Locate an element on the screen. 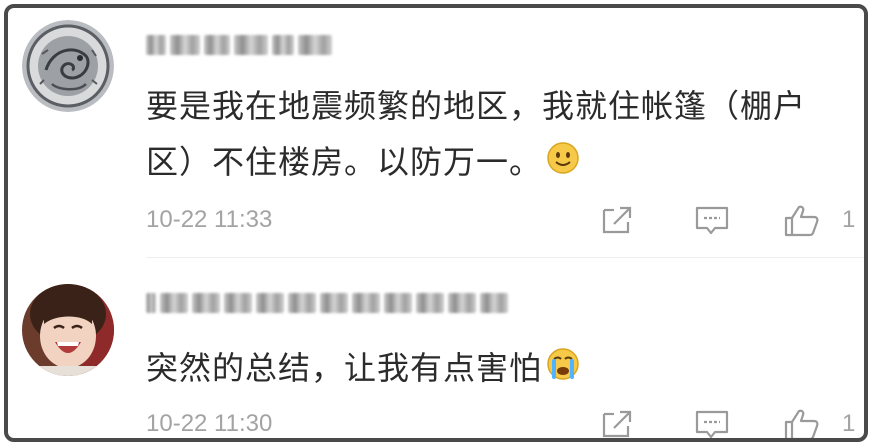 This screenshot has height=446, width=872. comment-text: 突然的总结，让我有点害怕 is located at coordinates (496, 369).